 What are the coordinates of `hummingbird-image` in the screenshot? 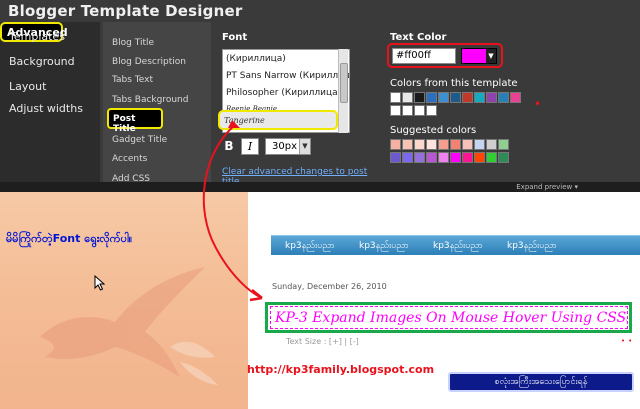 It's located at (129, 326).